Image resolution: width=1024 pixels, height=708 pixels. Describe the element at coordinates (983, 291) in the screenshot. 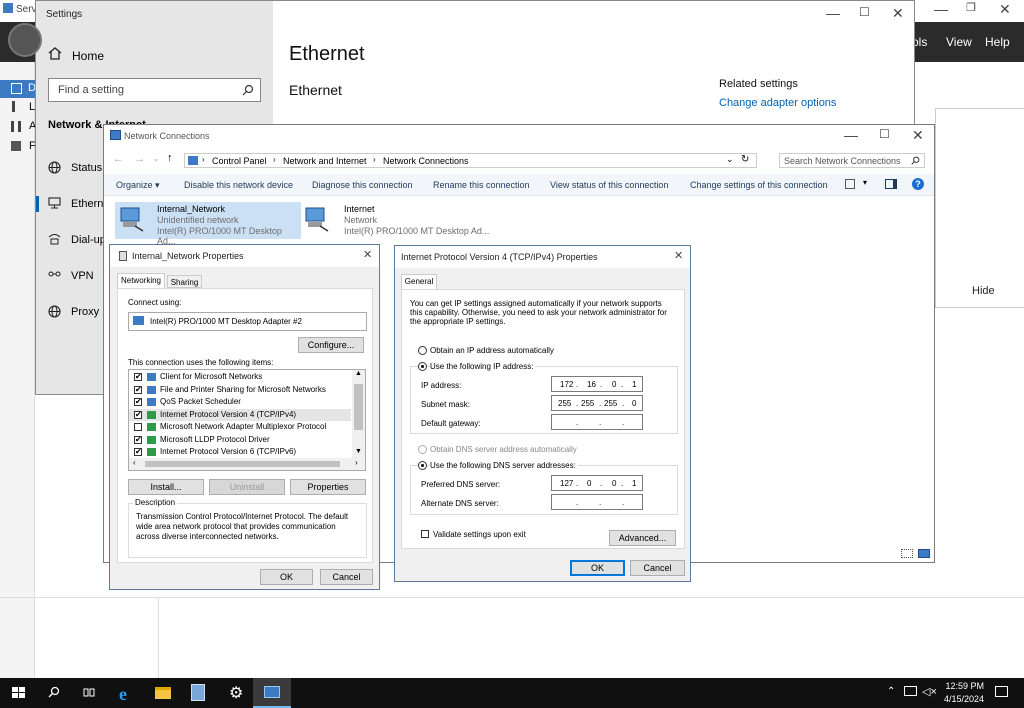

I see `hide-link: Hide` at that location.